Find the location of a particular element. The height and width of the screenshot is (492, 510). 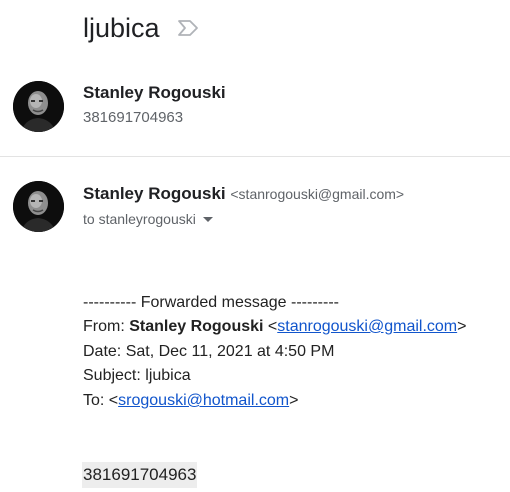

forwarded-header: ---------- Forwarded message --------- is located at coordinates (211, 302).